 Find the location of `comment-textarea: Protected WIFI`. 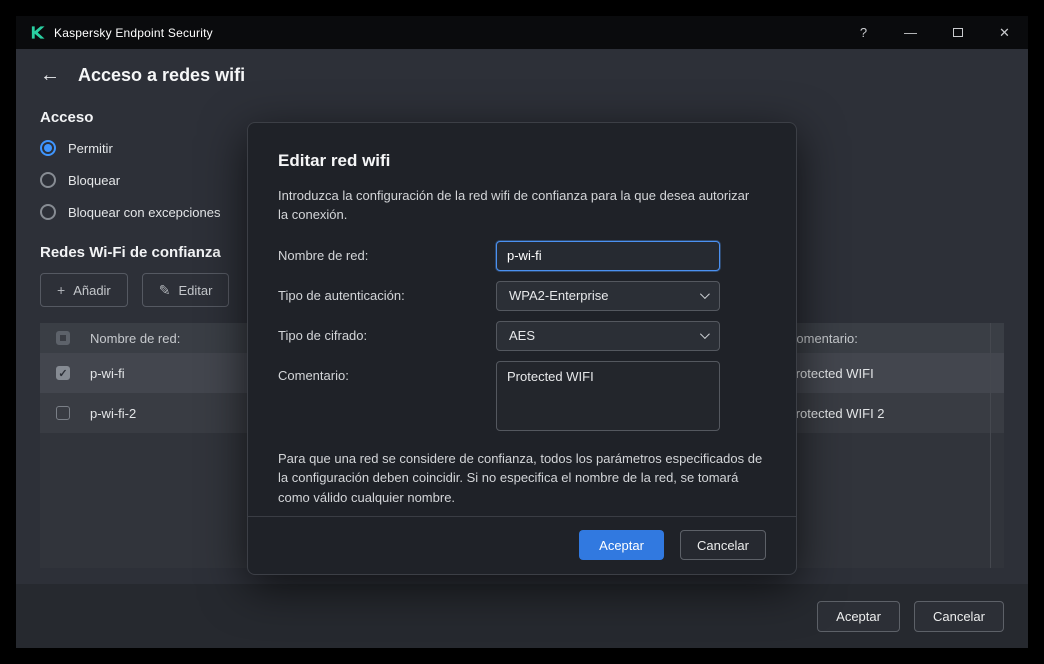

comment-textarea: Protected WIFI is located at coordinates (608, 395).